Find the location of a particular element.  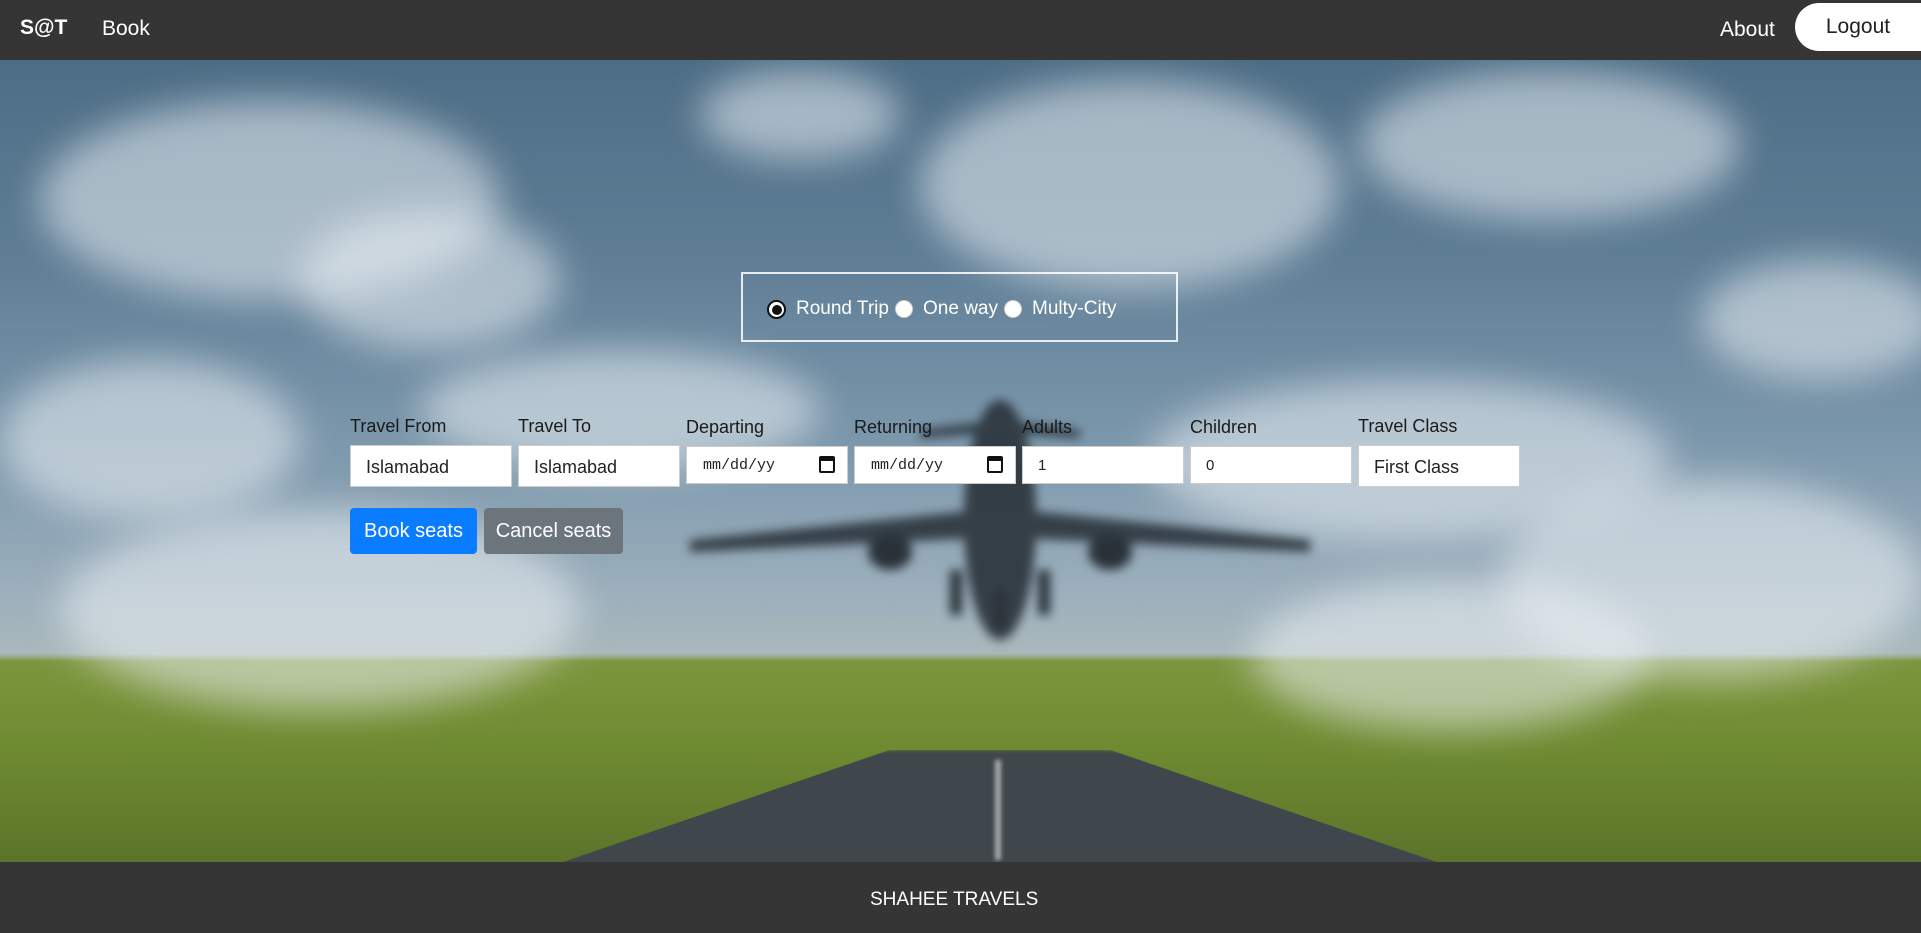

navbar: S@T Book About Logout is located at coordinates (960, 30).